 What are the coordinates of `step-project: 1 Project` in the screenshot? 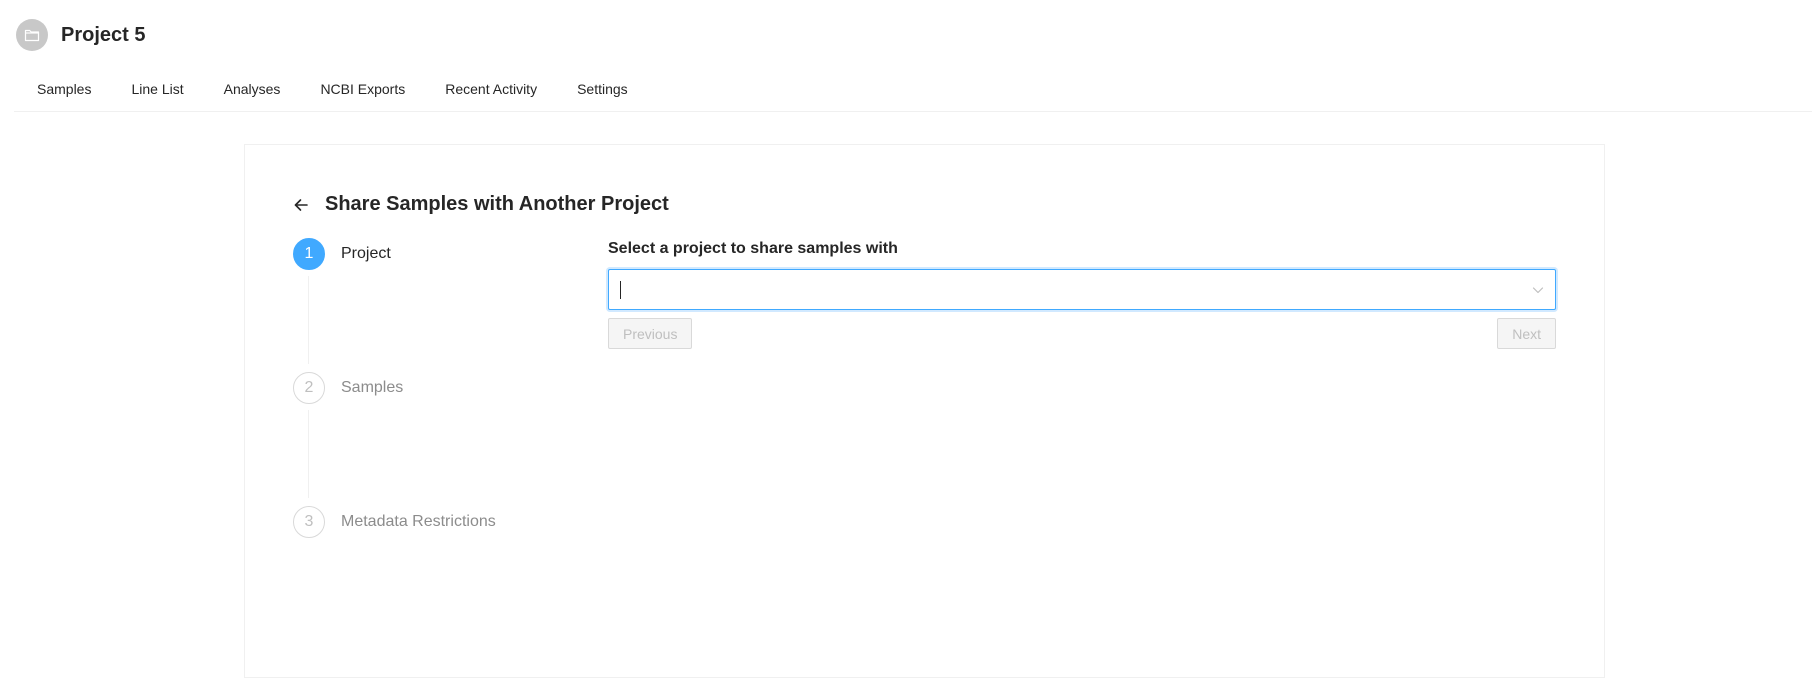 It's located at (342, 254).